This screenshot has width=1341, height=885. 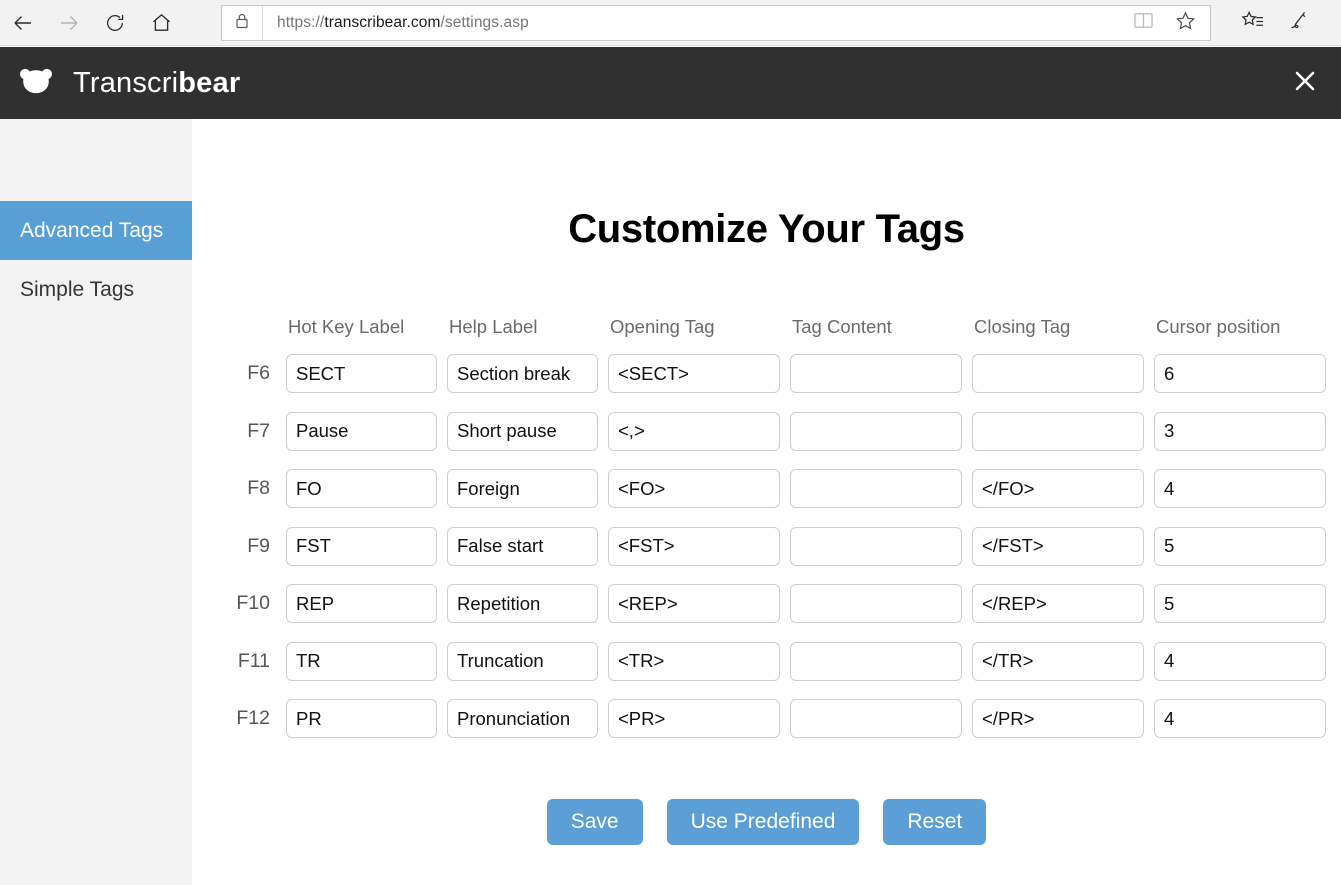 What do you see at coordinates (258, 373) in the screenshot?
I see `hotkey-label: F6` at bounding box center [258, 373].